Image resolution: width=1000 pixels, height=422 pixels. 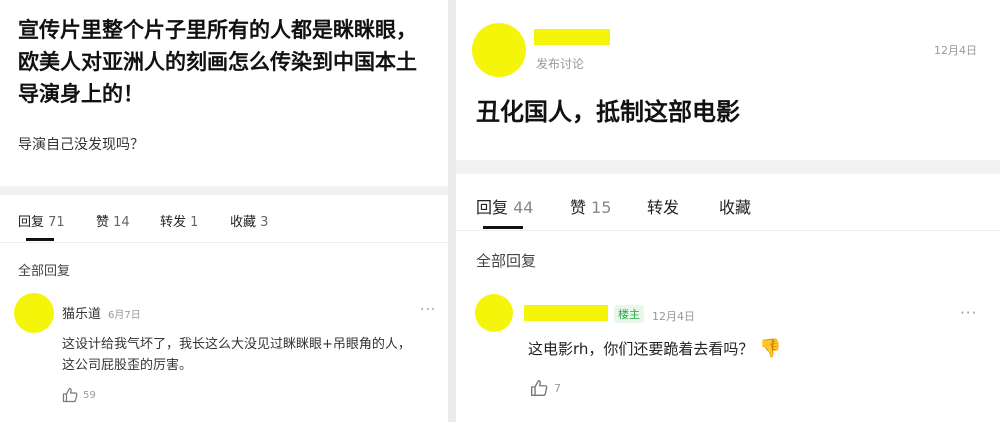 I want to click on post-date: 12月4日, so click(x=955, y=50).